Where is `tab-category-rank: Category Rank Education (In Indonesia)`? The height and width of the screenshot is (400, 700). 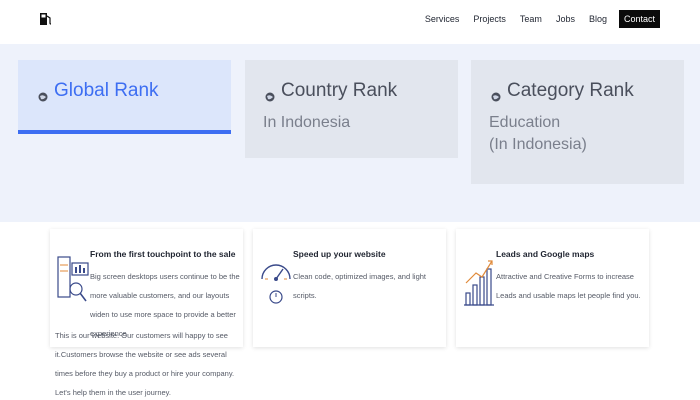 tab-category-rank: Category Rank Education (In Indonesia) is located at coordinates (577, 122).